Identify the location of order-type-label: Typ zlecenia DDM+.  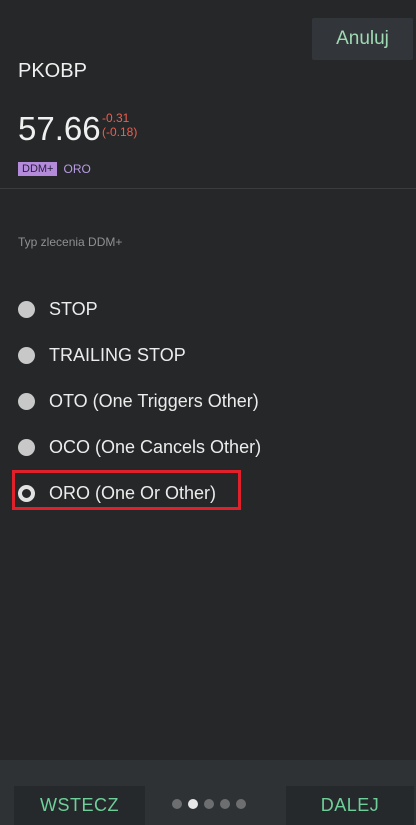
(70, 242).